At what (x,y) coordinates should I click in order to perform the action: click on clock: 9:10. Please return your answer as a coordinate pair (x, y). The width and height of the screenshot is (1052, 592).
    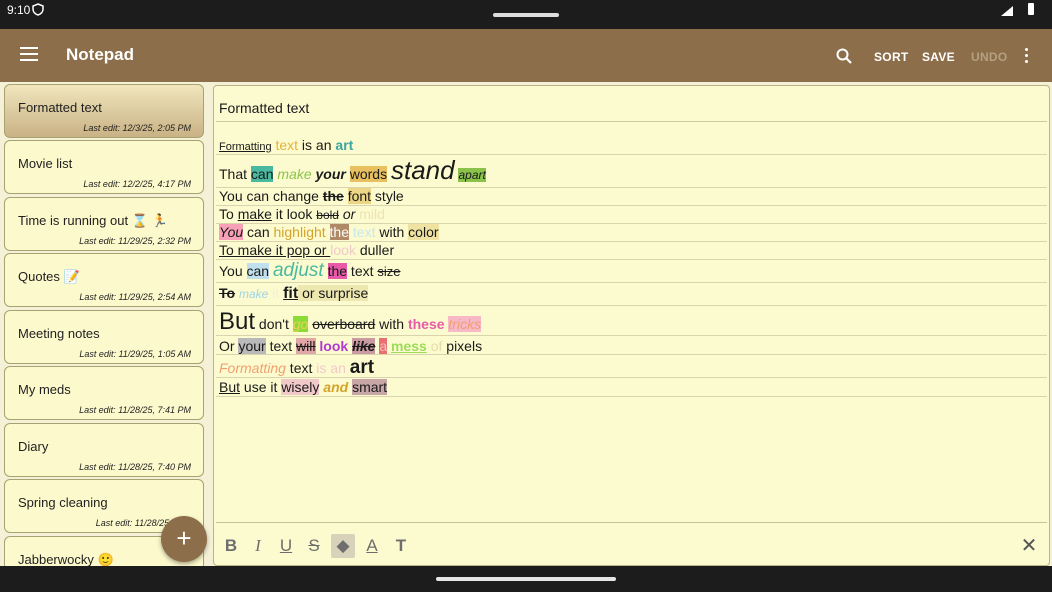
    Looking at the image, I should click on (19, 10).